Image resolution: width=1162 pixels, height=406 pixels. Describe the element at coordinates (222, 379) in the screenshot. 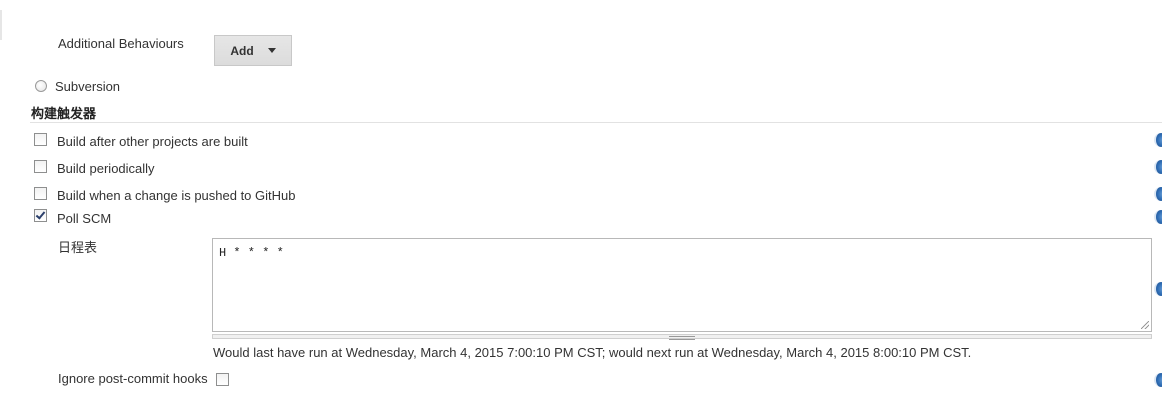

I see `ignore-post-commit-checkbox` at that location.